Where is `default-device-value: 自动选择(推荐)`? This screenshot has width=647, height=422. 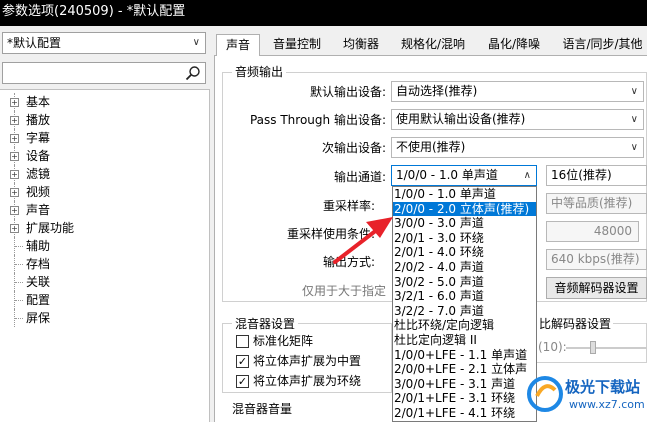 default-device-value: 自动选择(推荐) is located at coordinates (437, 91).